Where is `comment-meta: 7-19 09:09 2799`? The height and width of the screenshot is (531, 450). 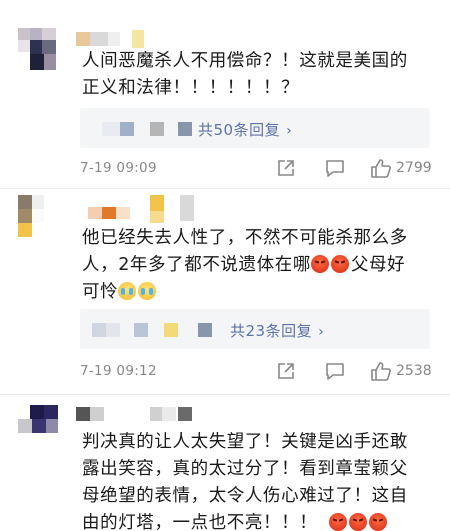 comment-meta: 7-19 09:09 2799 is located at coordinates (256, 169).